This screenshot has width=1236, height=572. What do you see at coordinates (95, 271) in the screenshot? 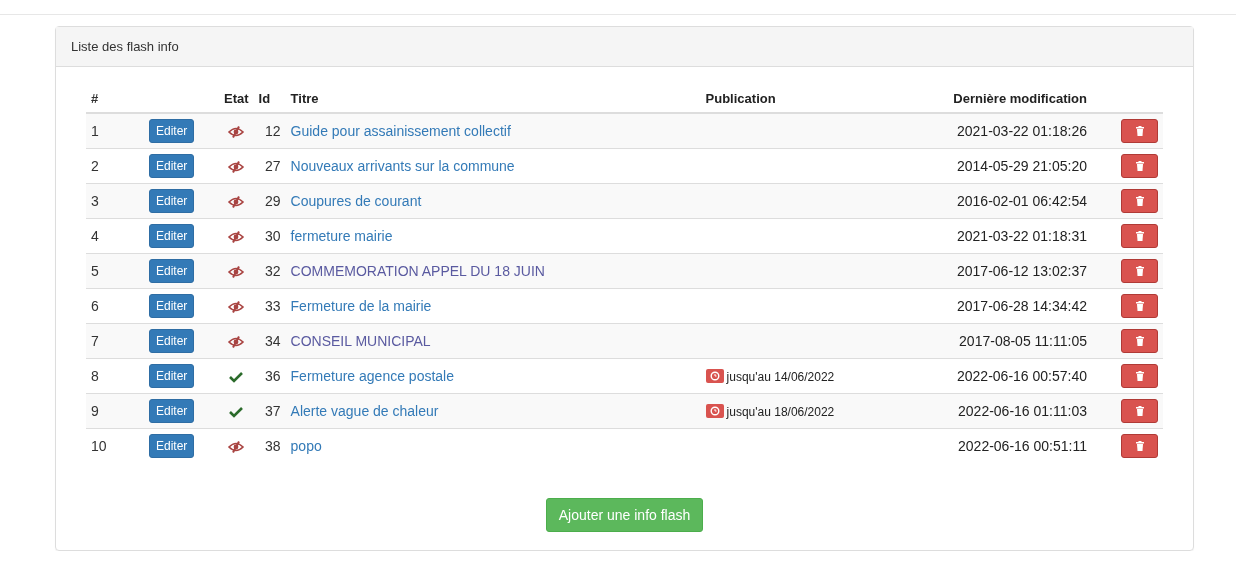
I see `row-number: 5` at bounding box center [95, 271].